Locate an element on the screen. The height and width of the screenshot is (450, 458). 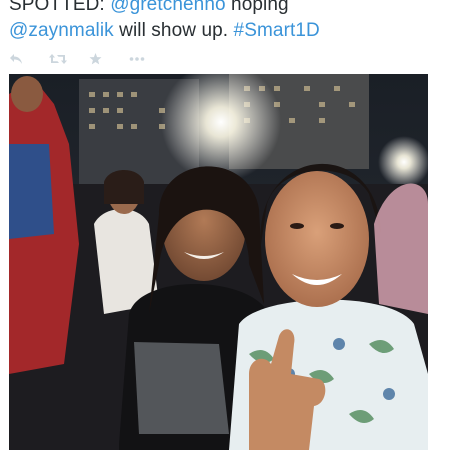
tweet-actions is located at coordinates (89, 59).